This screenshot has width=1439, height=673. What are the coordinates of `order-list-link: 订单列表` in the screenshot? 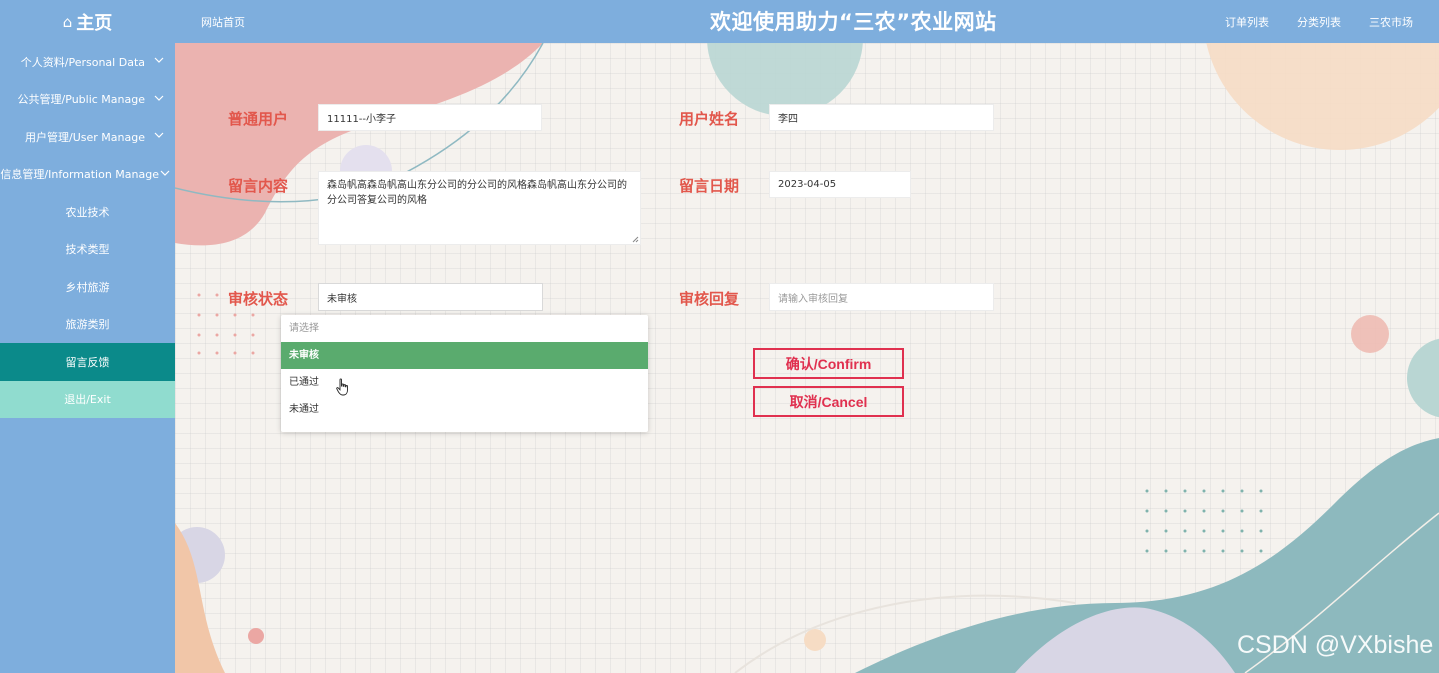 It's located at (1247, 22).